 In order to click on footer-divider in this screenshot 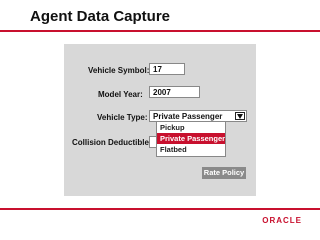, I will do `click(160, 209)`.